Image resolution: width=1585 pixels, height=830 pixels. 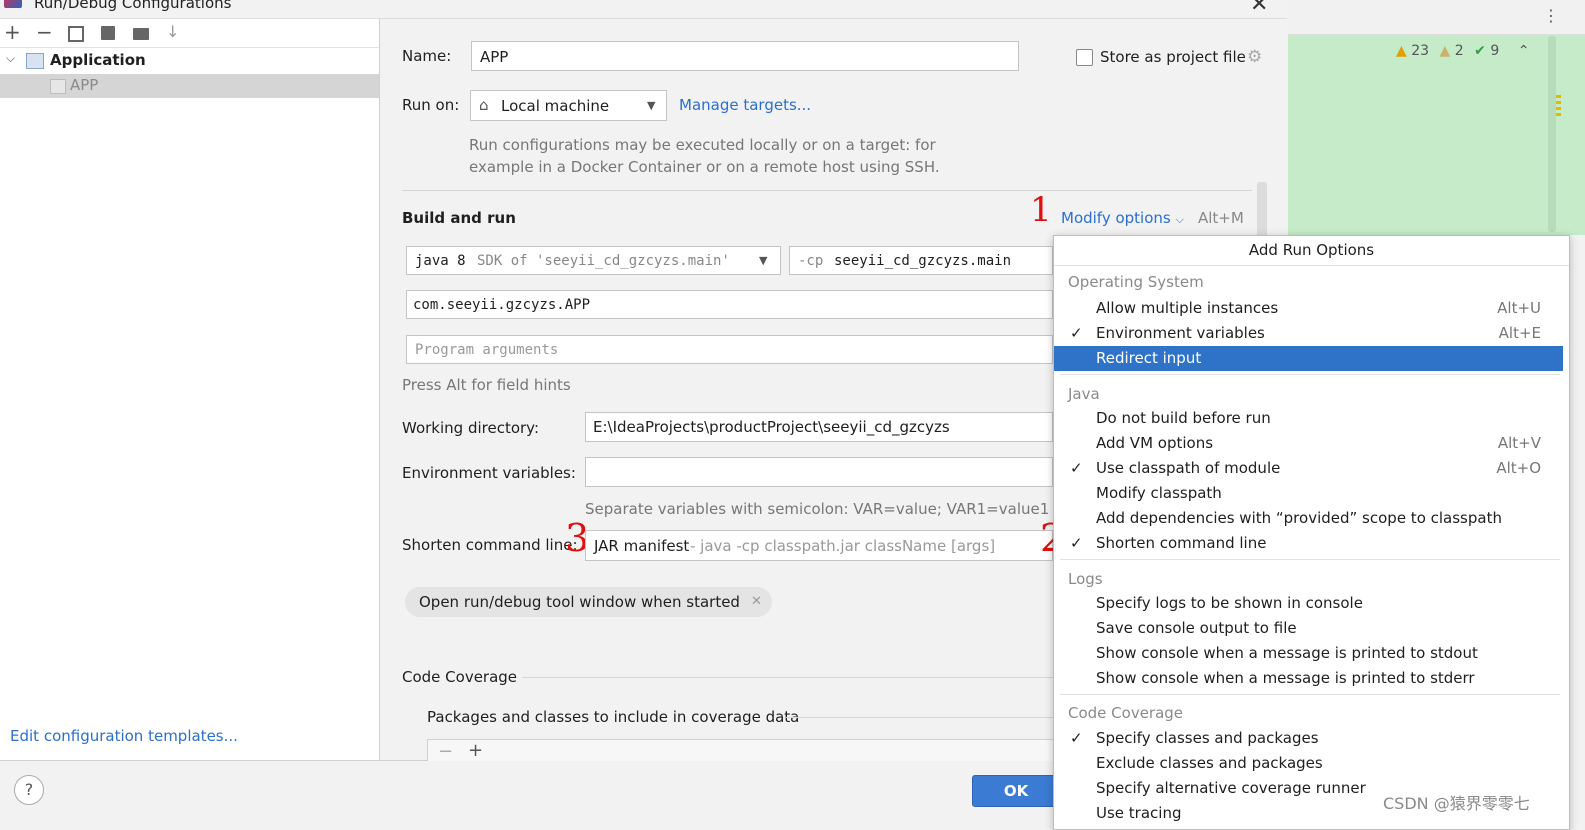 What do you see at coordinates (1311, 250) in the screenshot?
I see `popup-title: Add Run Options` at bounding box center [1311, 250].